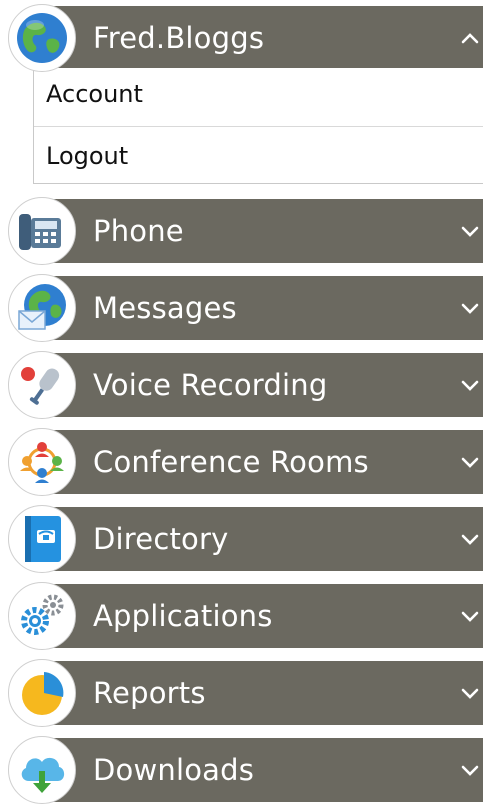 The image size is (483, 804). What do you see at coordinates (260, 231) in the screenshot?
I see `menu-item-phone: Phone` at bounding box center [260, 231].